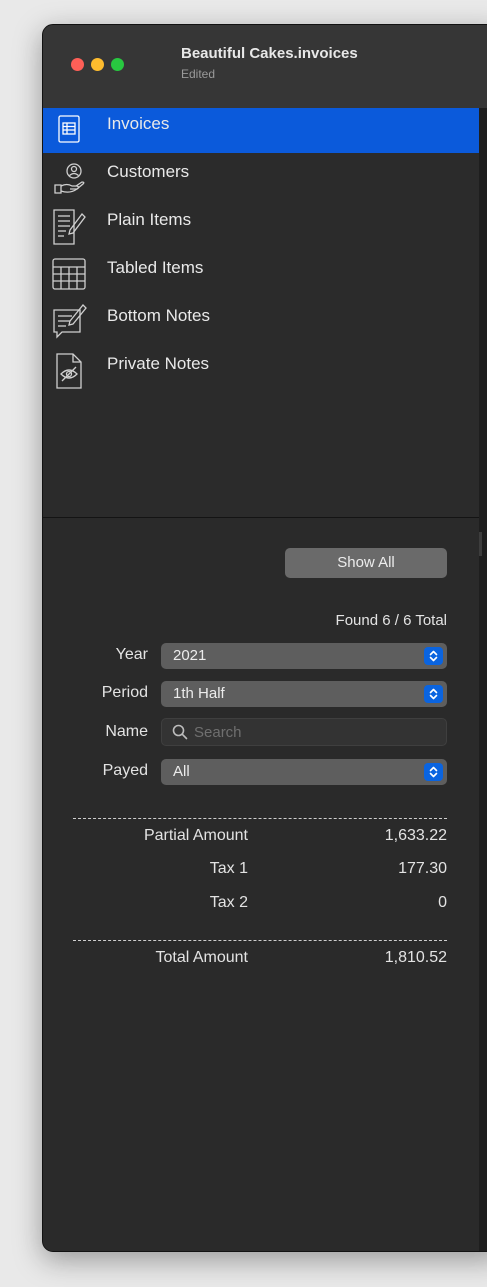  I want to click on tax1-value: 177.30, so click(422, 868).